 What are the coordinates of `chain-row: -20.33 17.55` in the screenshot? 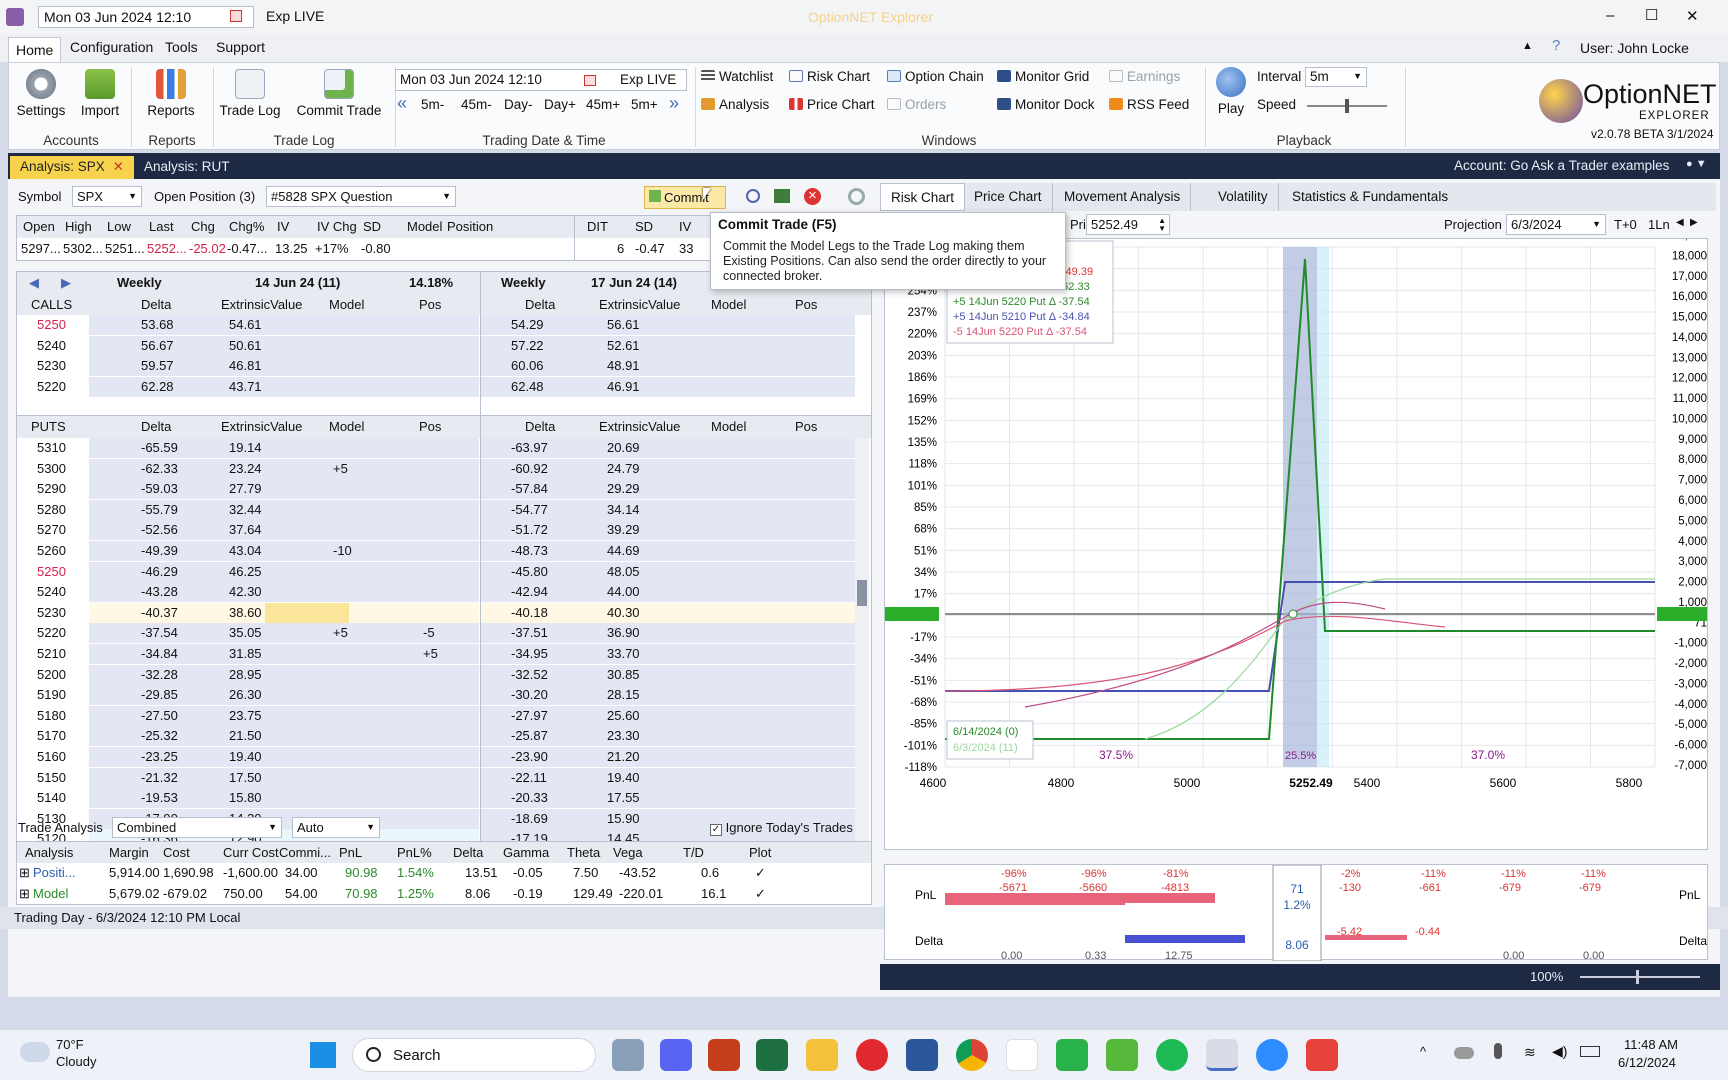 It's located at (668, 798).